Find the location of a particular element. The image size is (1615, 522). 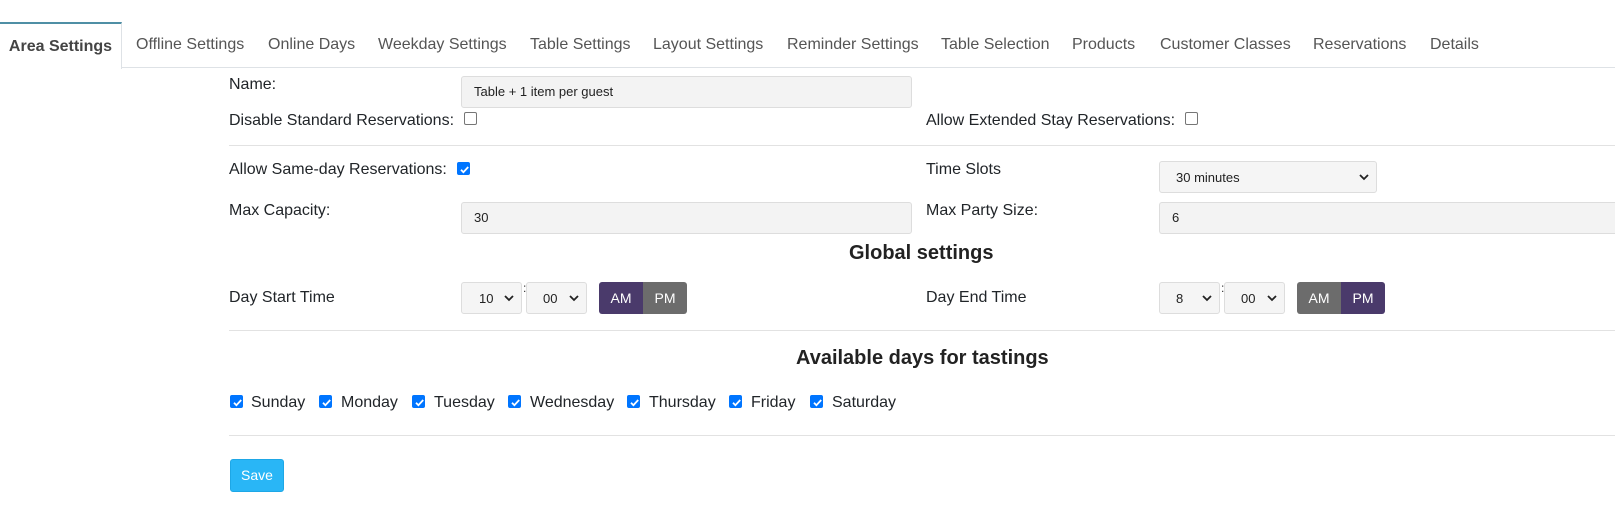

saturday-checkbox is located at coordinates (816, 401).